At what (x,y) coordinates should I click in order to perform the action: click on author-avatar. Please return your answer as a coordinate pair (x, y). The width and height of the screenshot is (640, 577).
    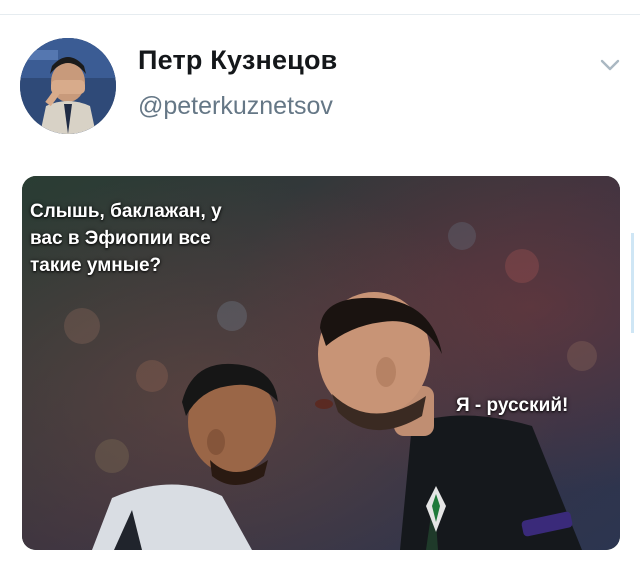
    Looking at the image, I should click on (68, 86).